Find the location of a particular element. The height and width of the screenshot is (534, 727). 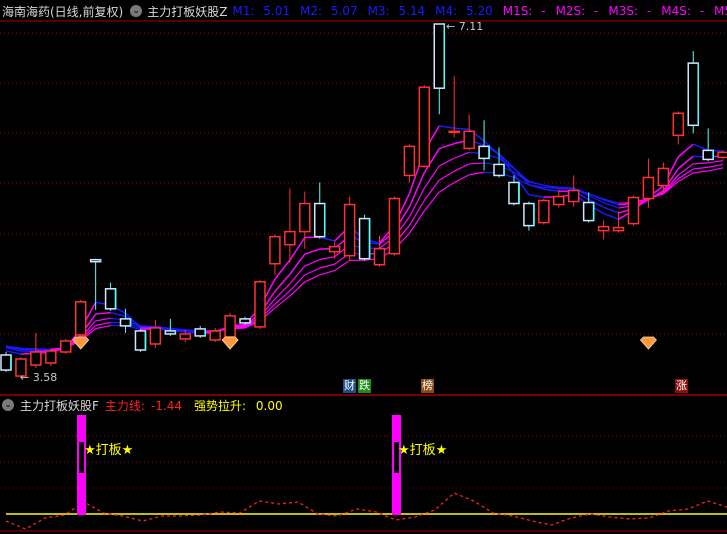

m2s-value: M2S: - is located at coordinates (577, 11).